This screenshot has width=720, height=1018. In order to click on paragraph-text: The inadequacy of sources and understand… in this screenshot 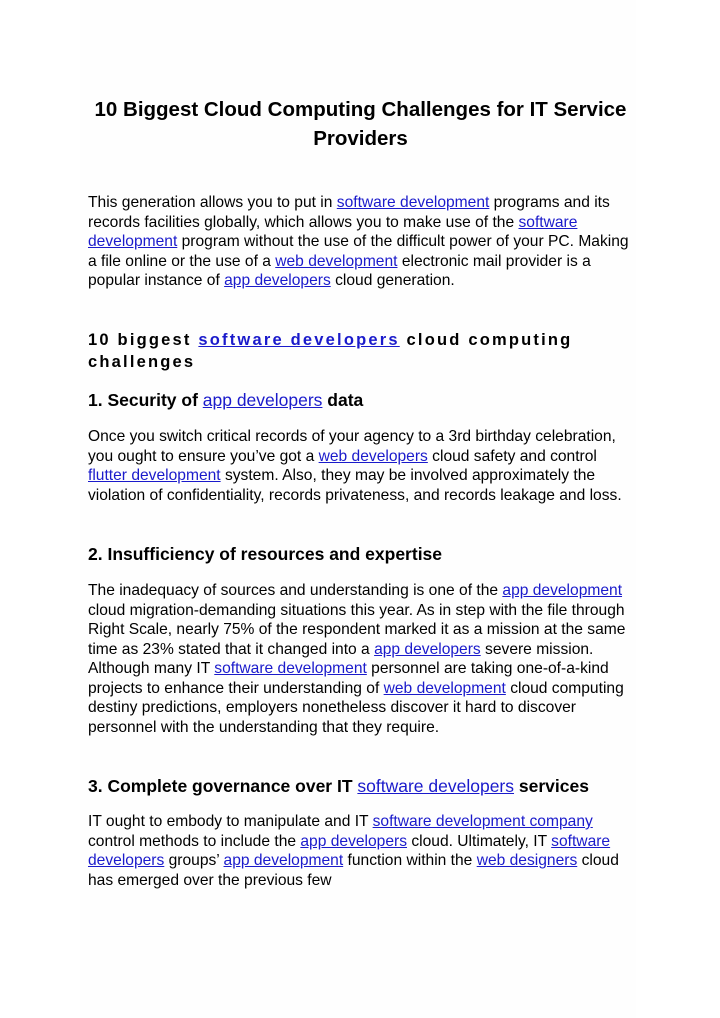, I will do `click(295, 590)`.